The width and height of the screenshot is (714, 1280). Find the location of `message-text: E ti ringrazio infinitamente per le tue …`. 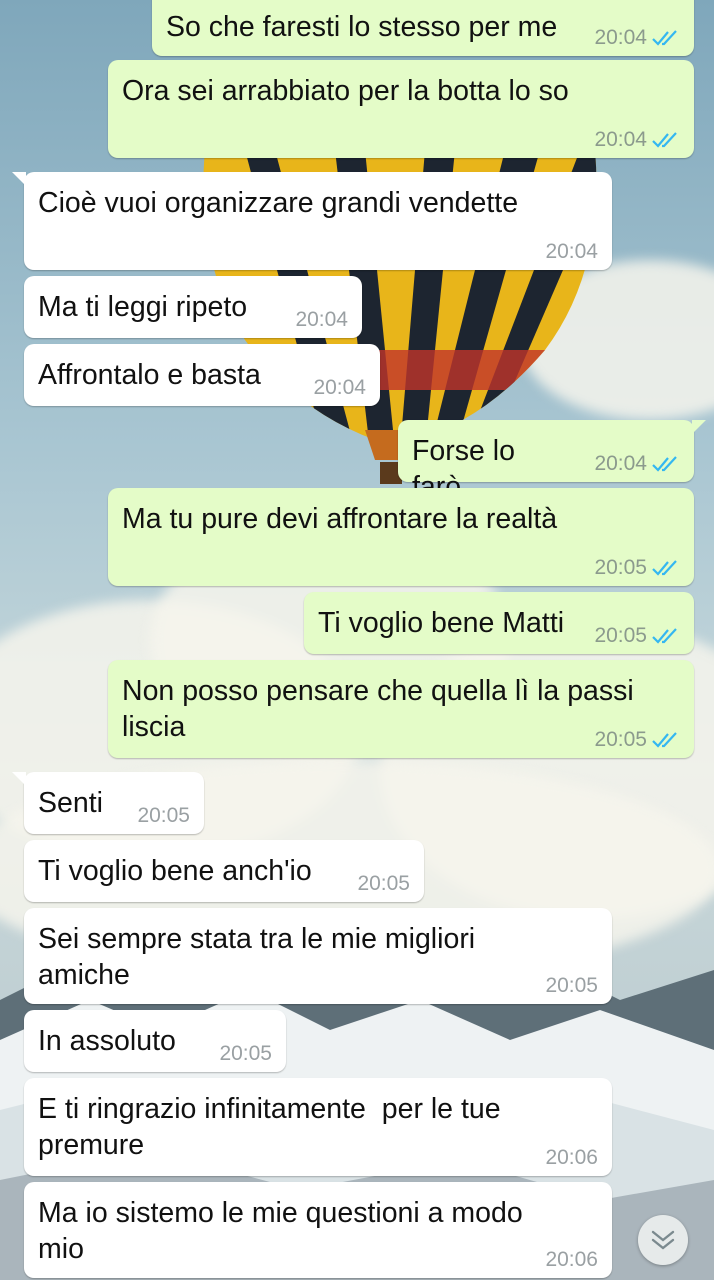

message-text: E ti ringrazio infinitamente per le tue … is located at coordinates (273, 1127).